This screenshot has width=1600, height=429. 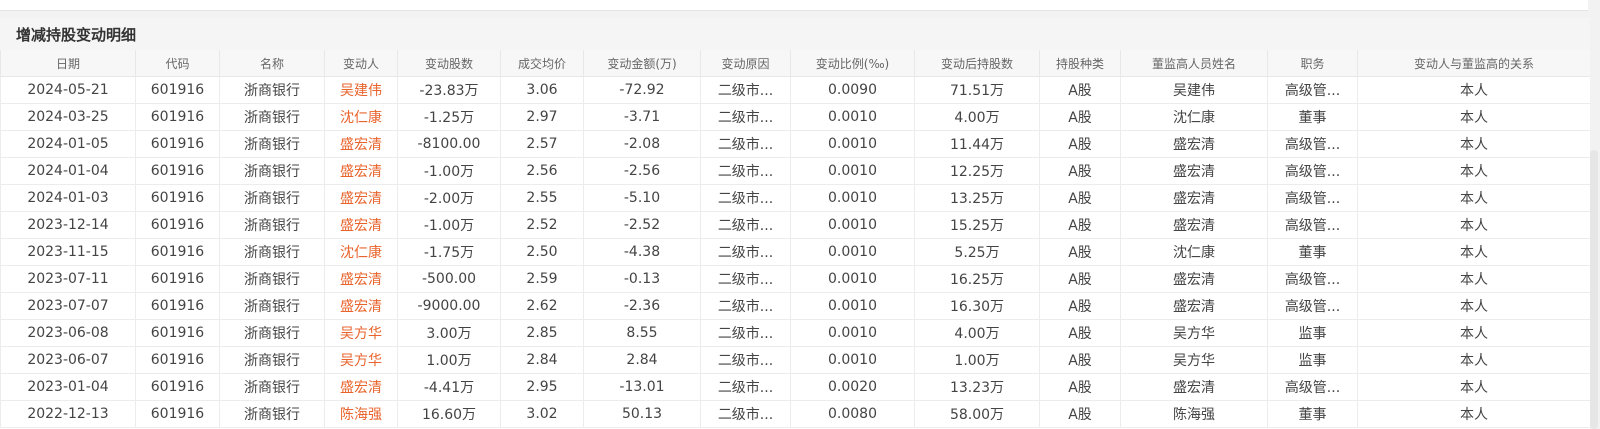 I want to click on col-header-avg-price: 成交均价, so click(x=542, y=63).